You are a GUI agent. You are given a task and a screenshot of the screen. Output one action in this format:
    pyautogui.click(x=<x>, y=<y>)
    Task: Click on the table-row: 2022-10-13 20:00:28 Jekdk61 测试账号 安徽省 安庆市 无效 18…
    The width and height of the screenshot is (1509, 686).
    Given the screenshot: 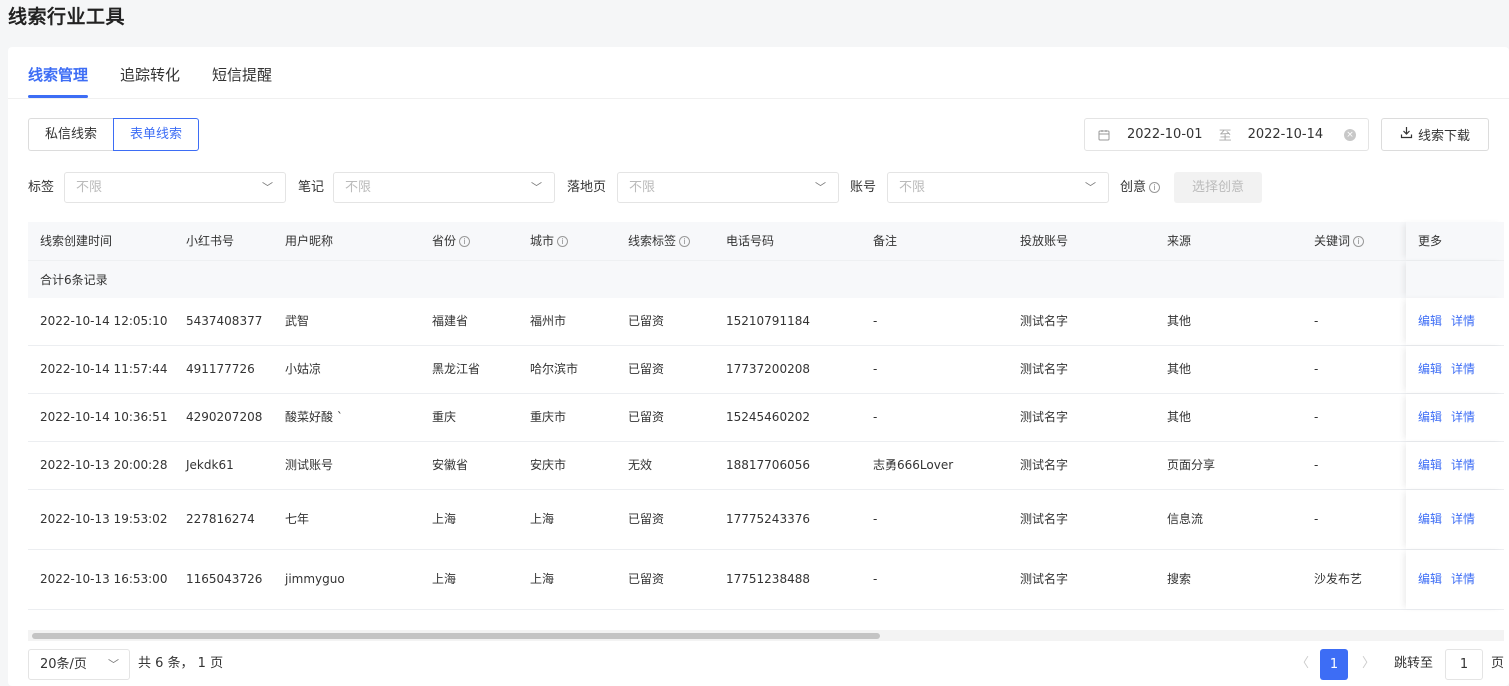 What is the action you would take?
    pyautogui.click(x=766, y=466)
    